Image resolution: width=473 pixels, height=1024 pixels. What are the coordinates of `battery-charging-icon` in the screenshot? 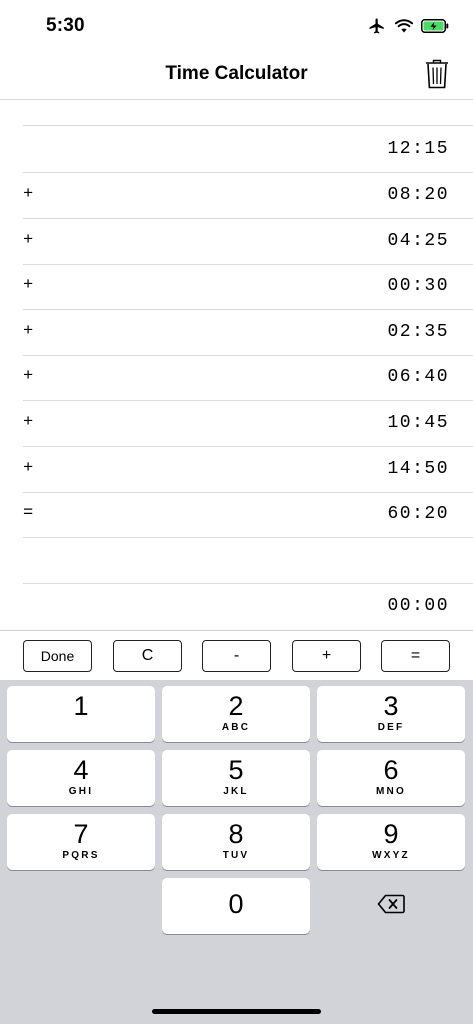 It's located at (435, 26).